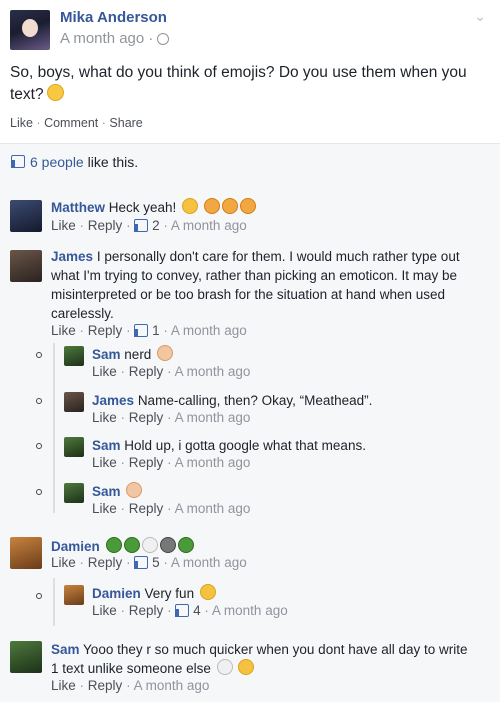 The width and height of the screenshot is (500, 702). I want to click on smile-emoji-icon, so click(190, 206).